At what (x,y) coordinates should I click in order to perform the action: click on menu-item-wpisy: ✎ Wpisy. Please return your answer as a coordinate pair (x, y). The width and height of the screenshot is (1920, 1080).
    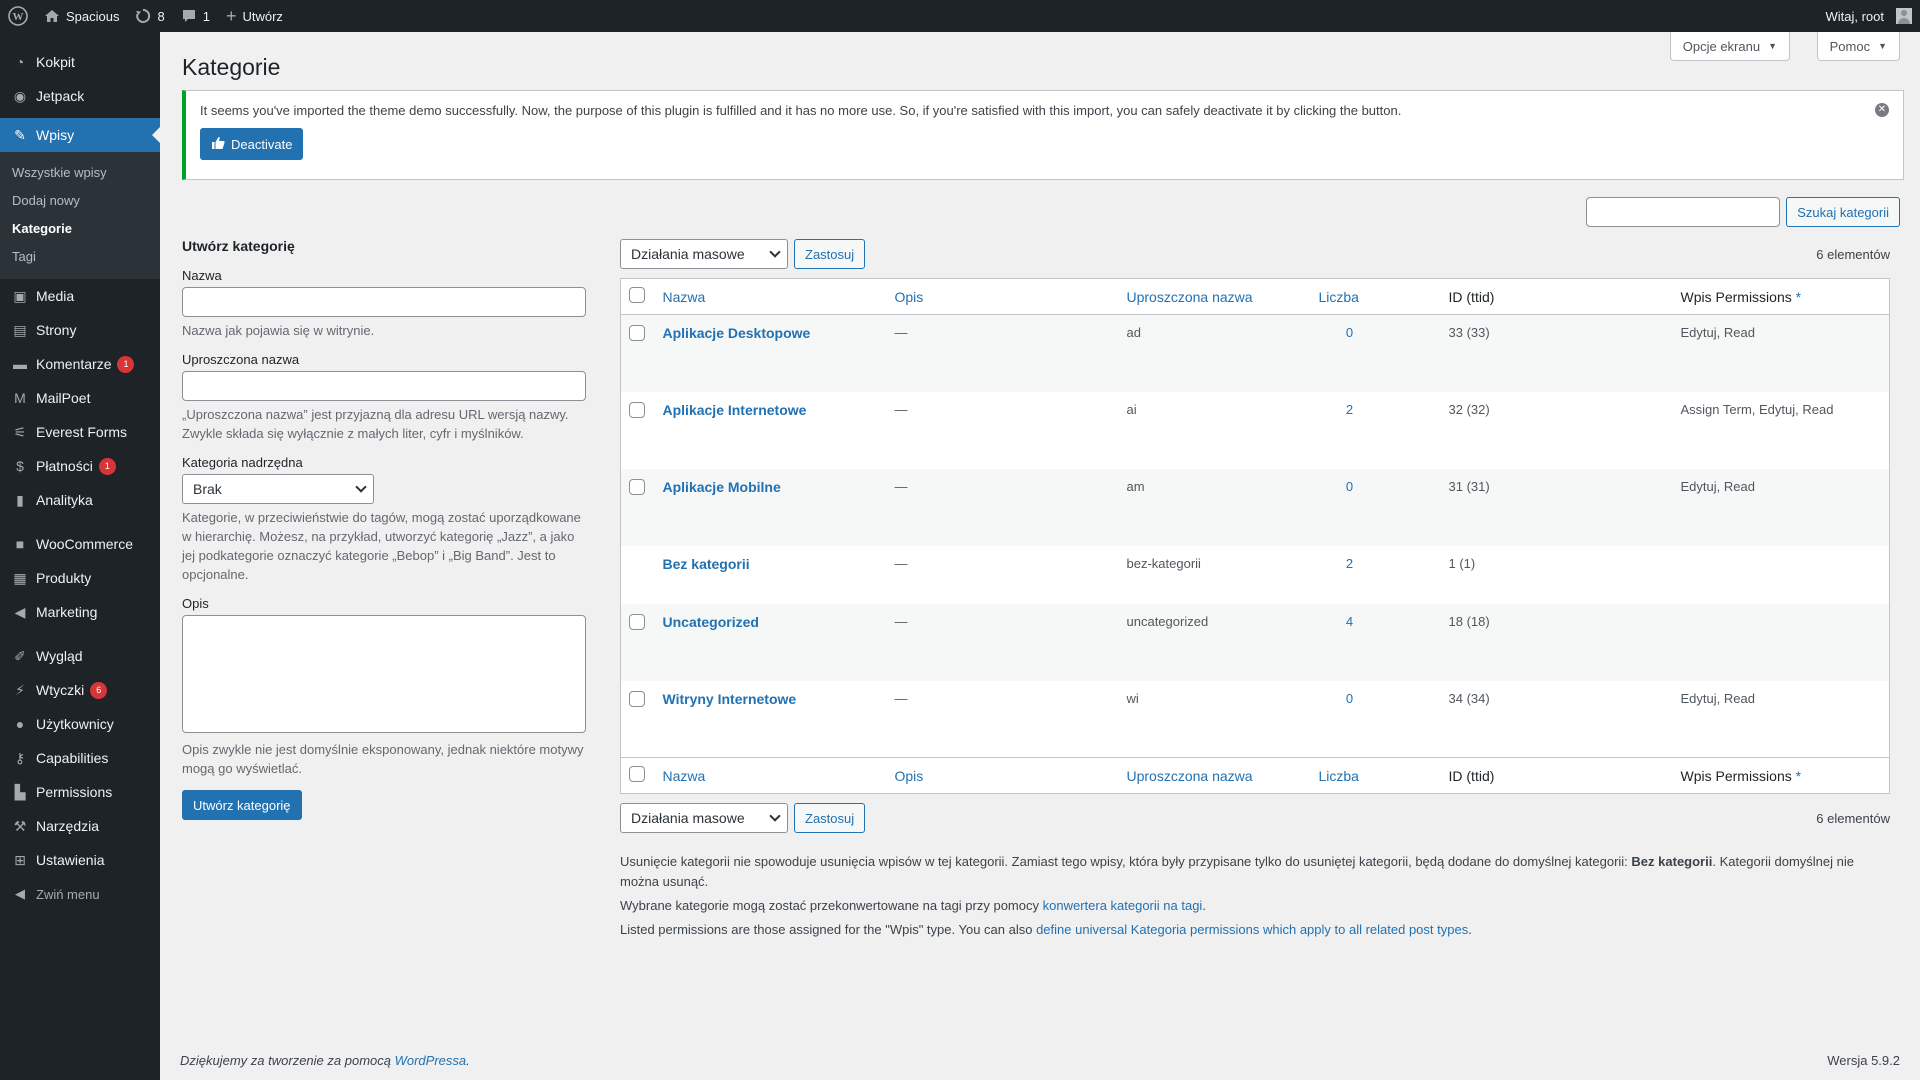
    Looking at the image, I should click on (80, 135).